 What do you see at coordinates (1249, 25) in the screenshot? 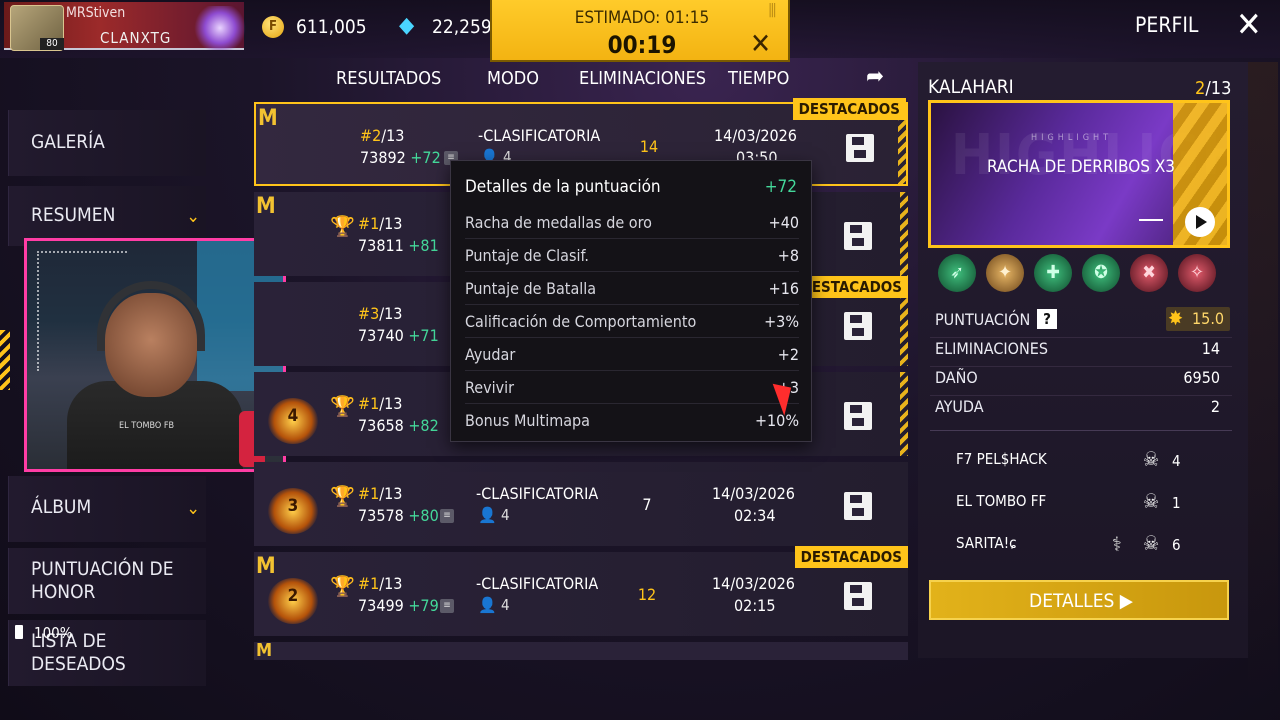
I see `close-icon: ✕` at bounding box center [1249, 25].